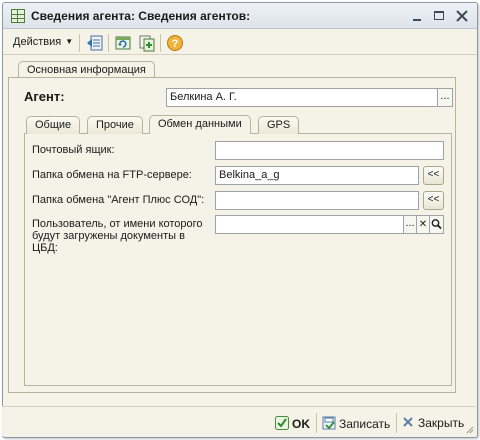 The width and height of the screenshot is (480, 440). Describe the element at coordinates (18, 16) in the screenshot. I see `table-icon` at that location.